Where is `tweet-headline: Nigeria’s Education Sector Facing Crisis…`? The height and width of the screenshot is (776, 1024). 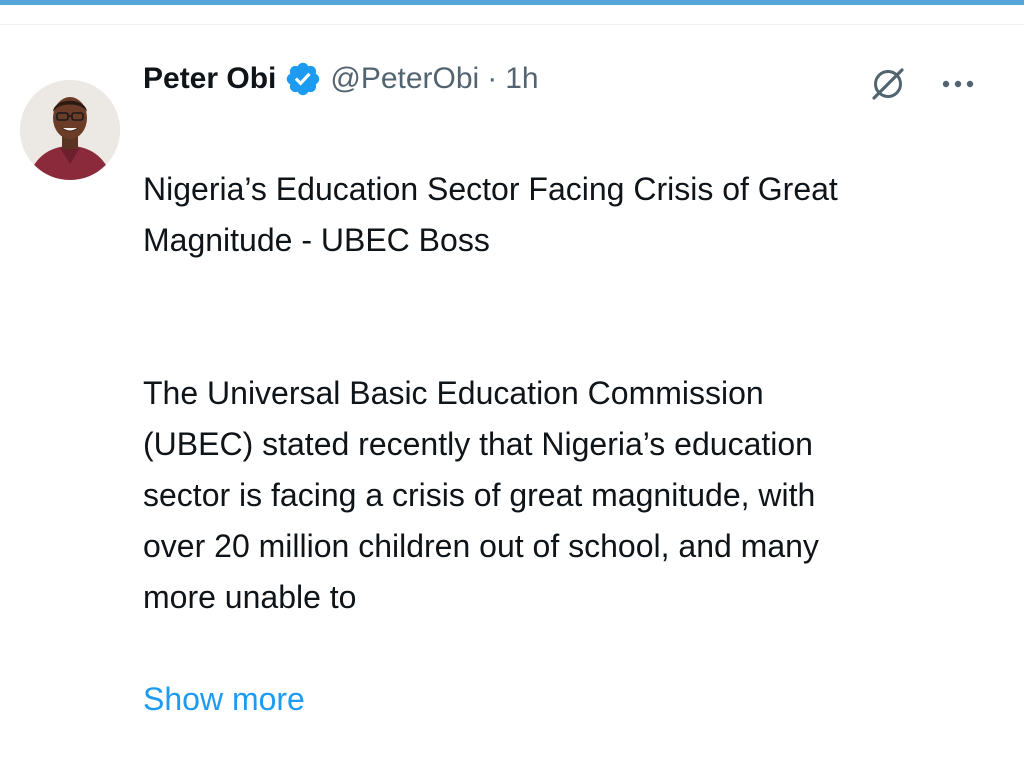
tweet-headline: Nigeria’s Education Sector Facing Crisis… is located at coordinates (490, 214).